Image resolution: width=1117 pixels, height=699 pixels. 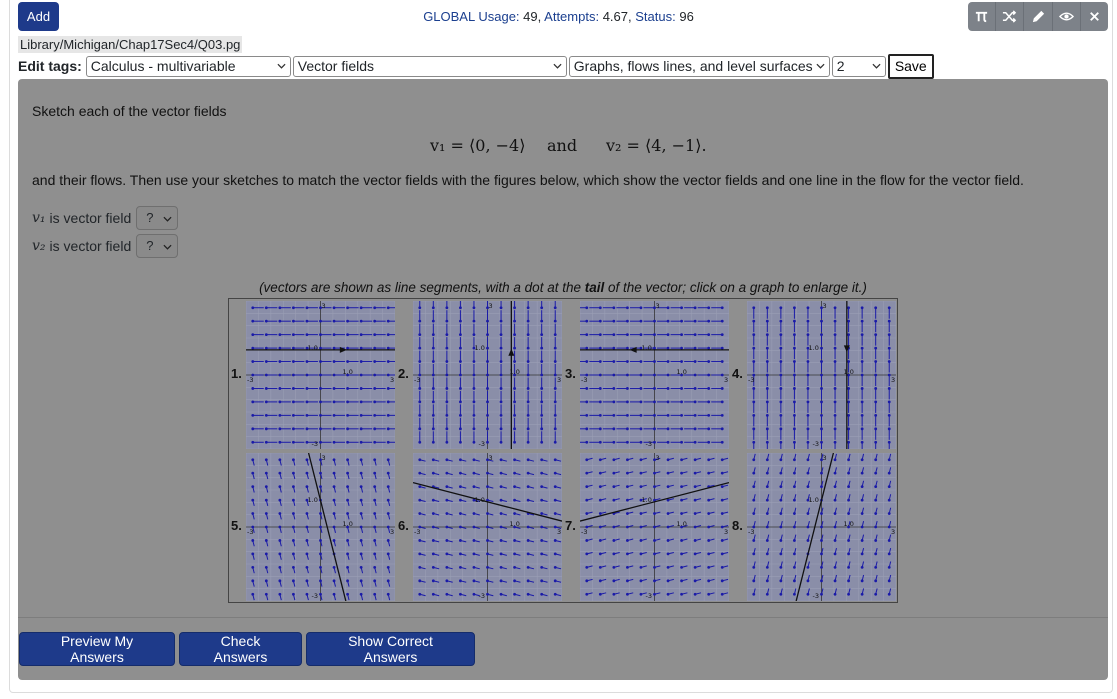 What do you see at coordinates (813, 375) in the screenshot?
I see `graph-4: 4. 3 -3 -3 3 1.0 1.0` at bounding box center [813, 375].